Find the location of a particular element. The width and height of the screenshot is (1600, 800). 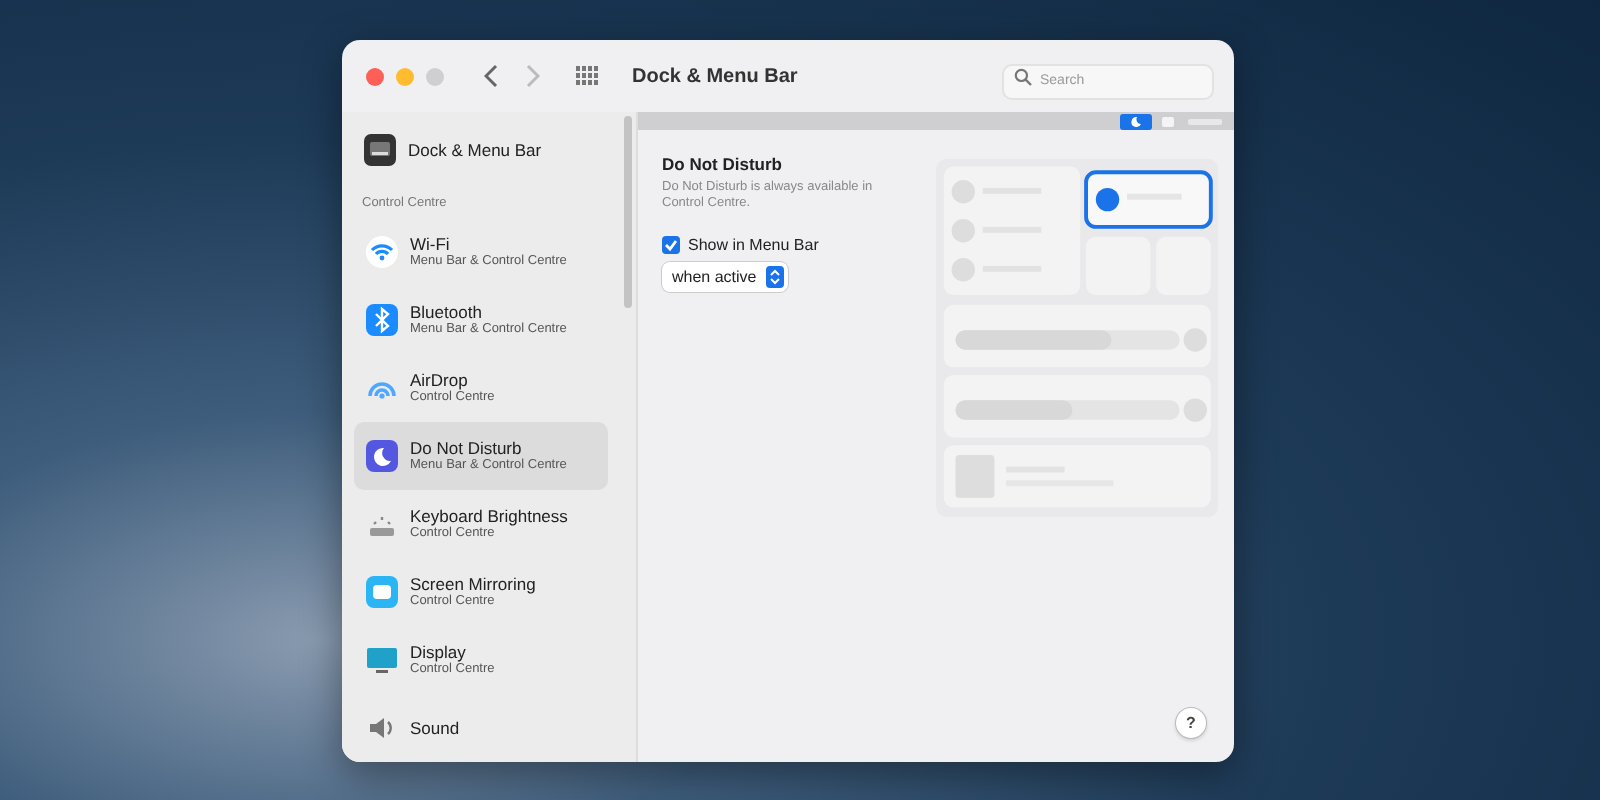

forward-icon is located at coordinates (532, 76).